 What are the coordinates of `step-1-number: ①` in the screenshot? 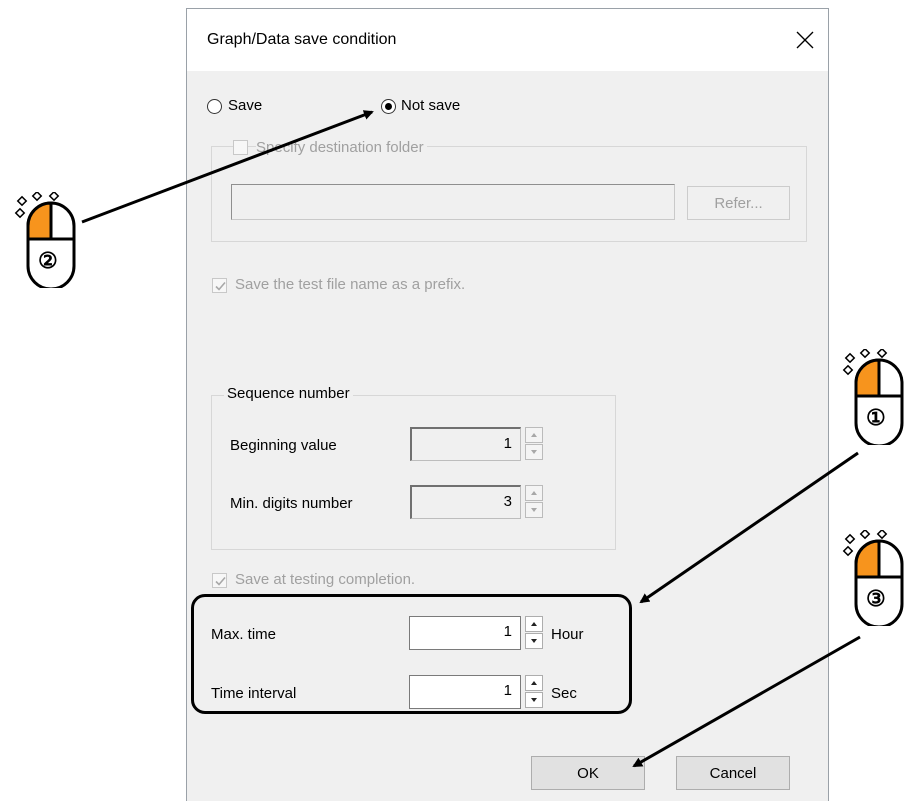 It's located at (876, 417).